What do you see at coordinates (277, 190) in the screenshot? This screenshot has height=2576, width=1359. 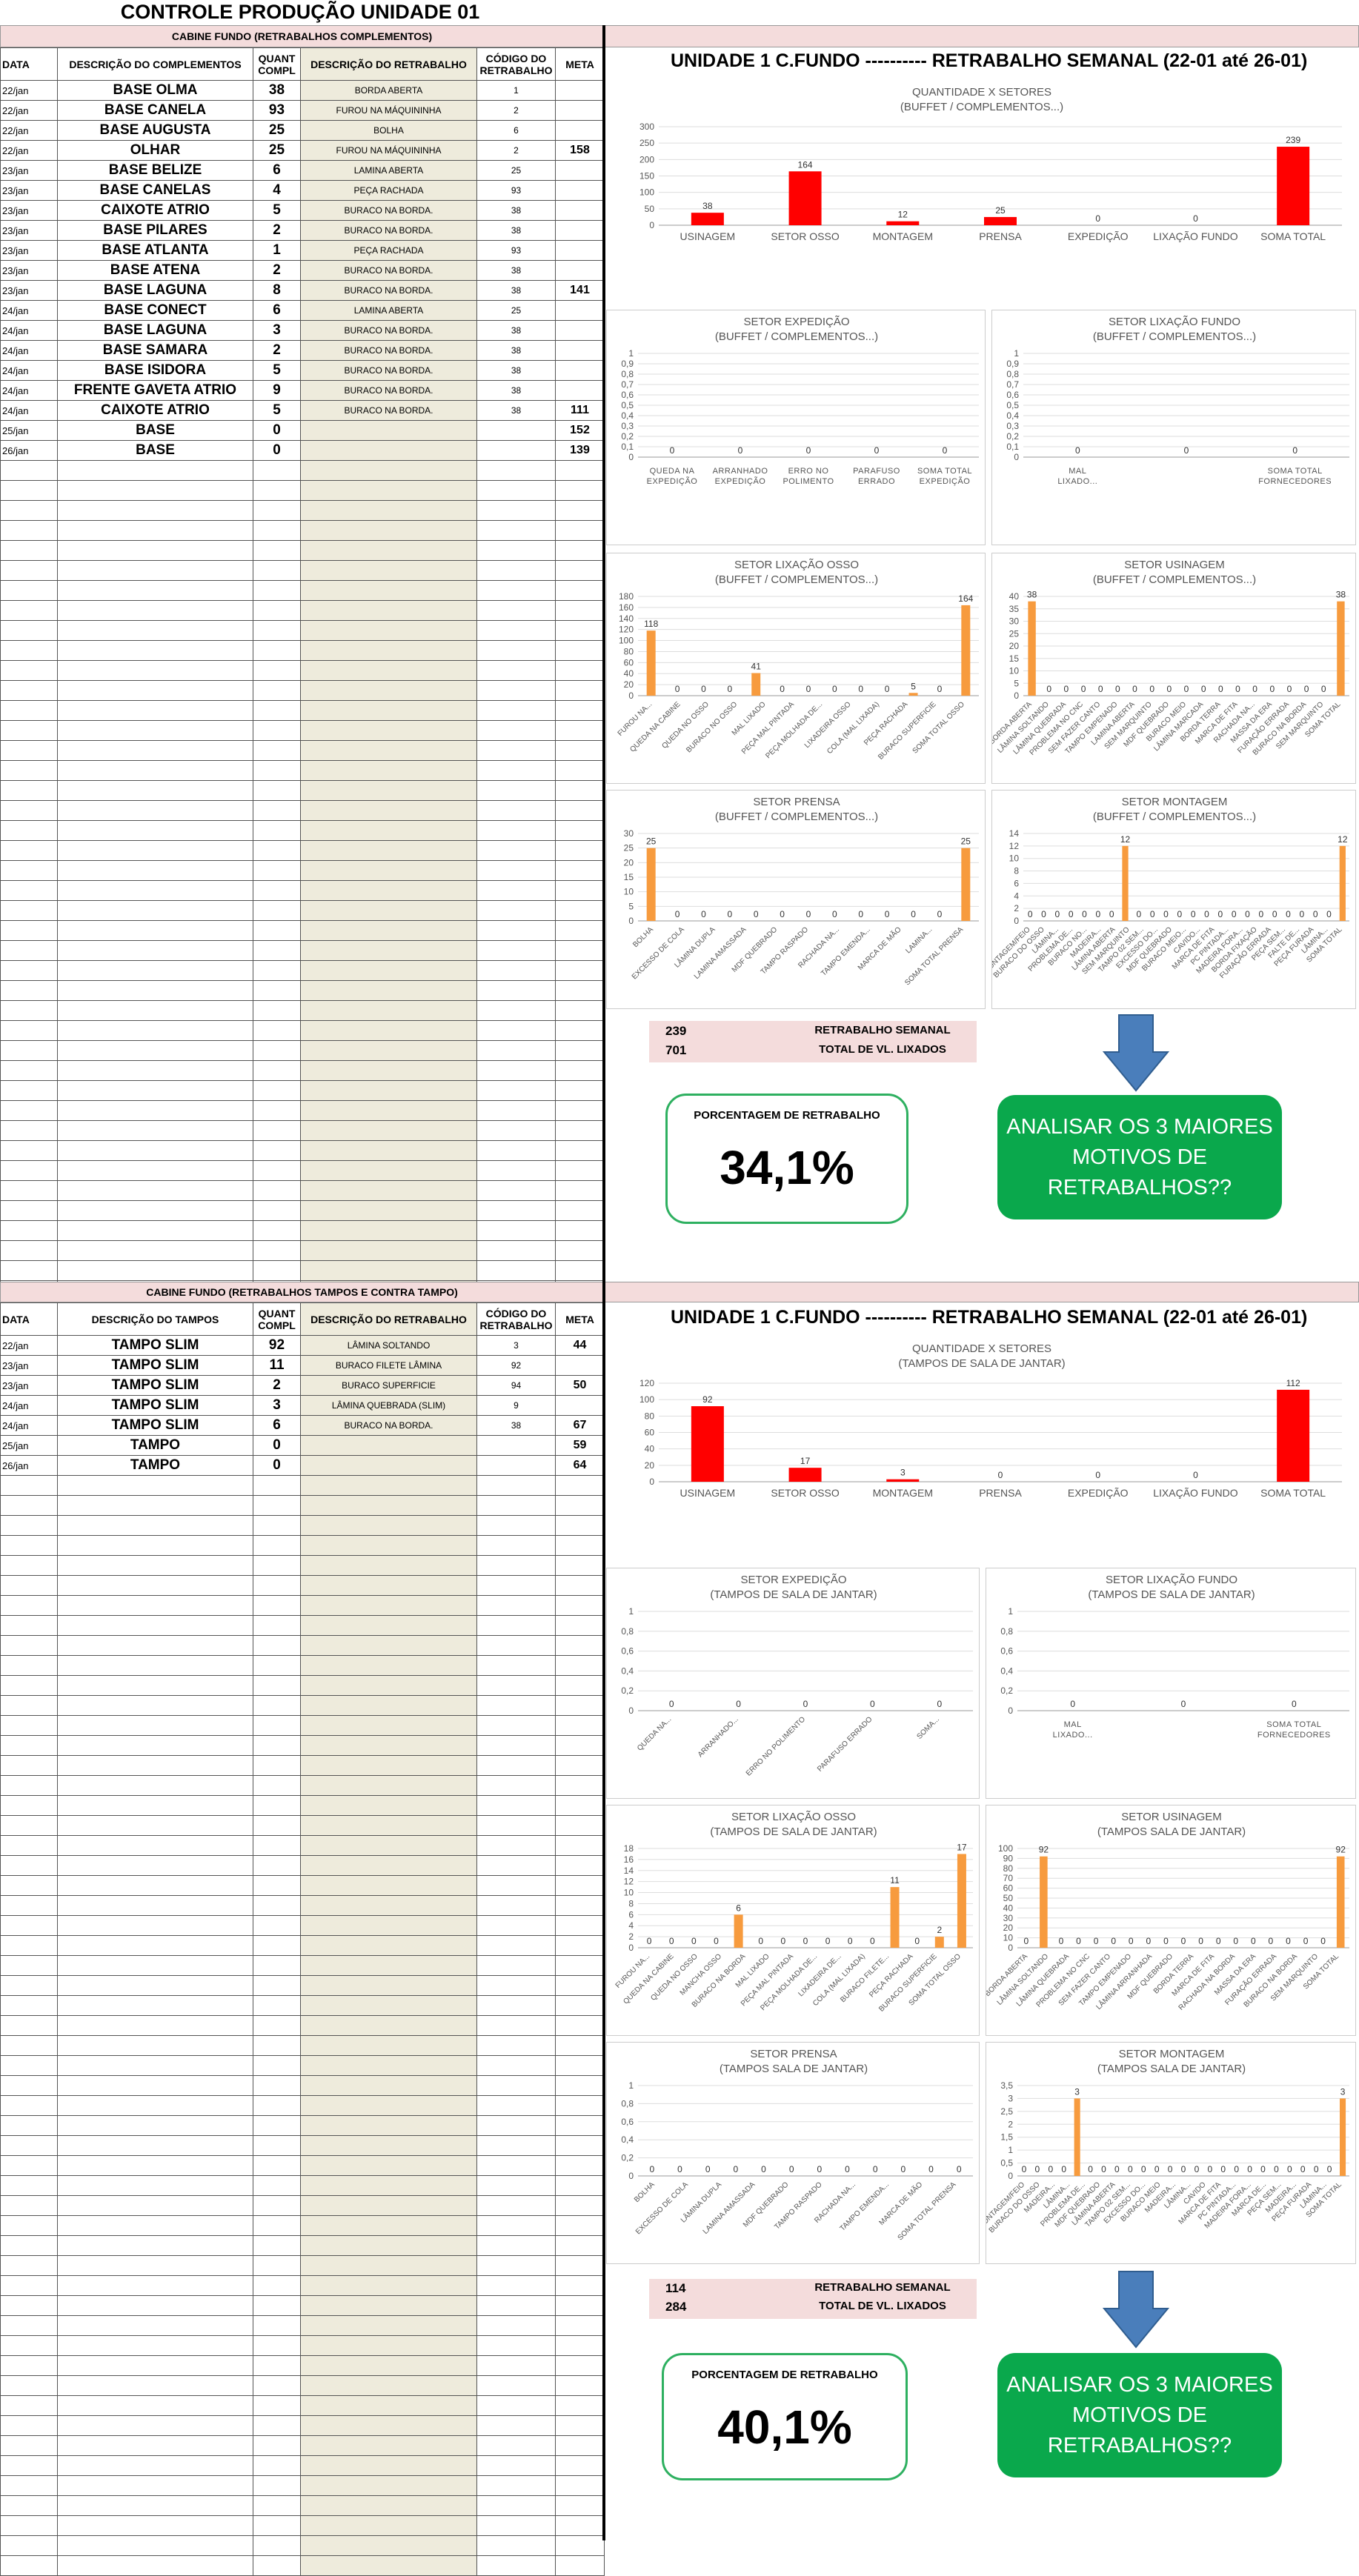 I see `table-cell: 4` at bounding box center [277, 190].